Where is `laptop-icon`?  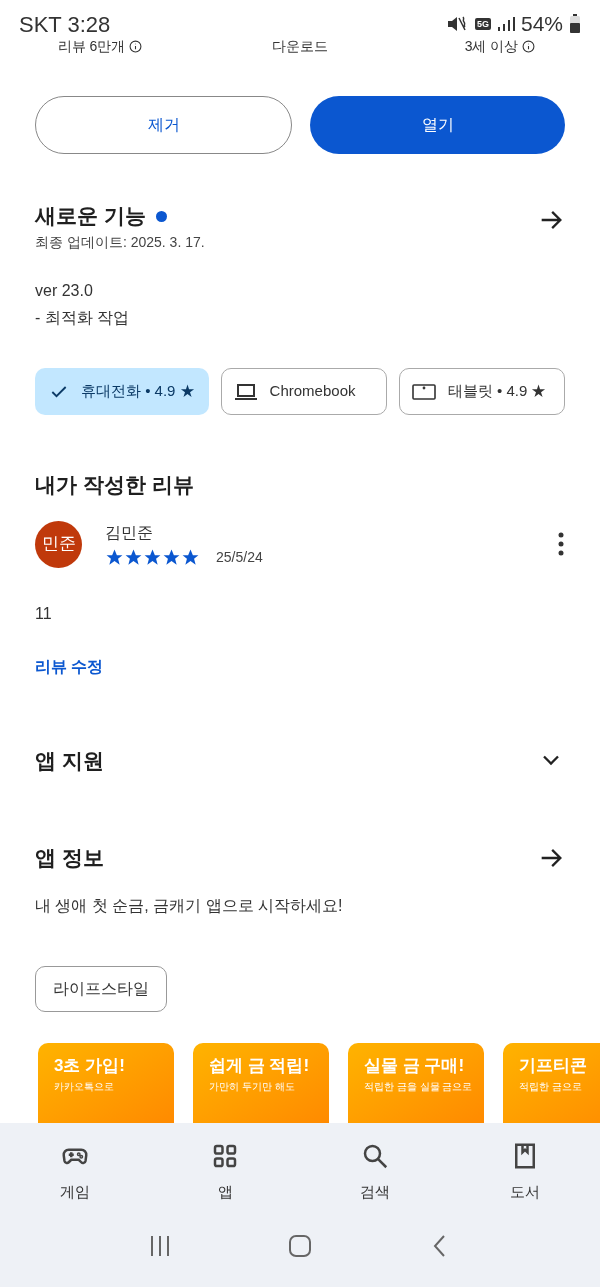
laptop-icon is located at coordinates (245, 391).